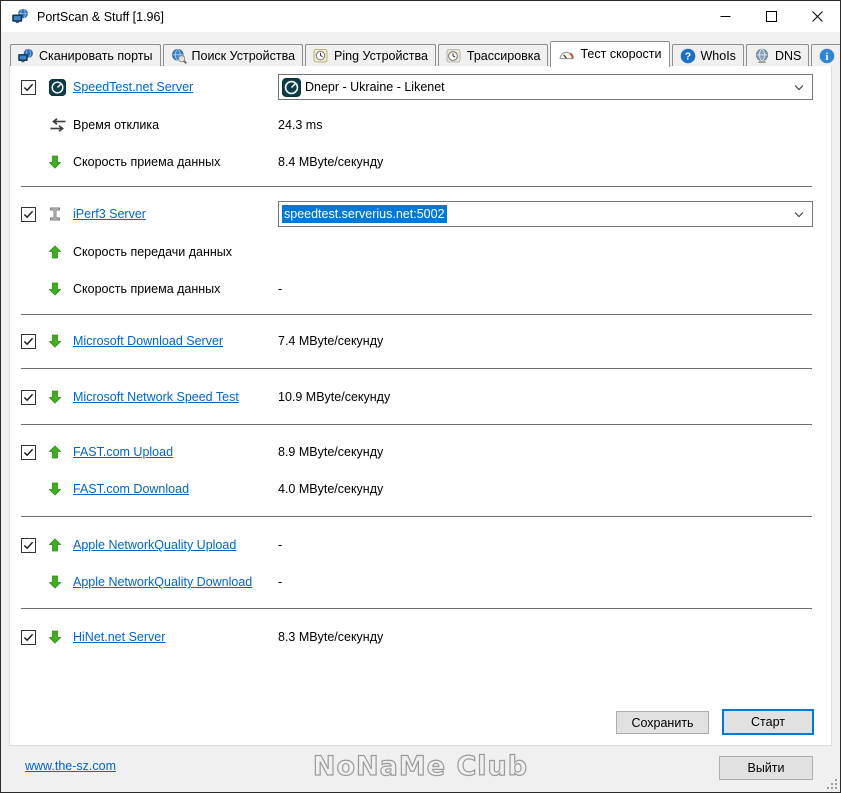  I want to click on minimize-button, so click(725, 16).